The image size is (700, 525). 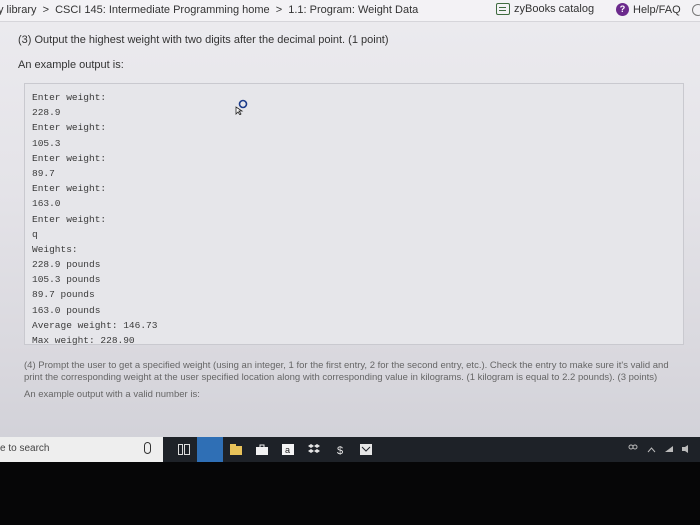 What do you see at coordinates (184, 449) in the screenshot?
I see `task-view-icon` at bounding box center [184, 449].